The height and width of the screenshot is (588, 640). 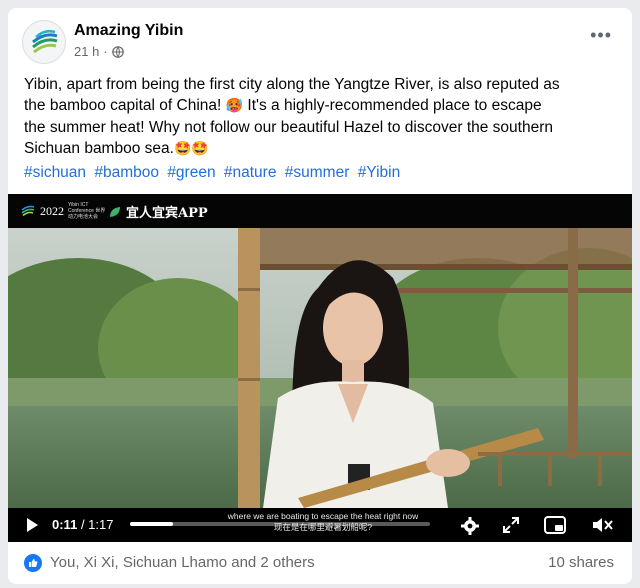 I want to click on globe-icon, so click(x=117, y=51).